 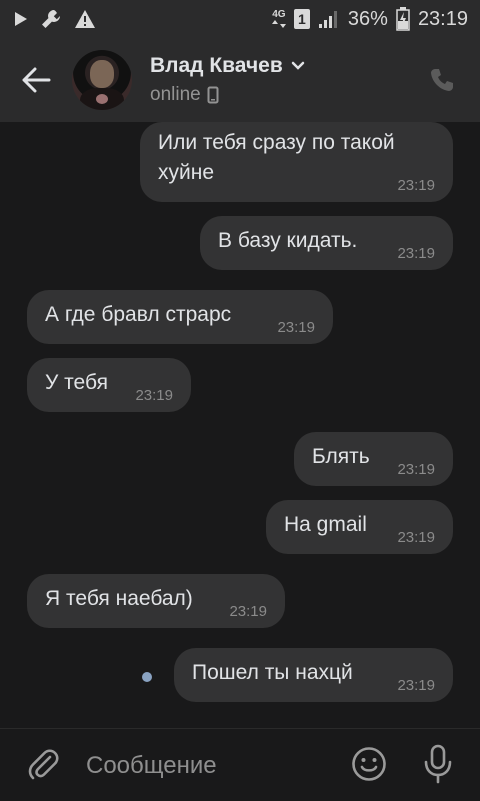 I want to click on message-bubble-outgoing: Пошел ты нахцй 23:19, so click(x=313, y=675).